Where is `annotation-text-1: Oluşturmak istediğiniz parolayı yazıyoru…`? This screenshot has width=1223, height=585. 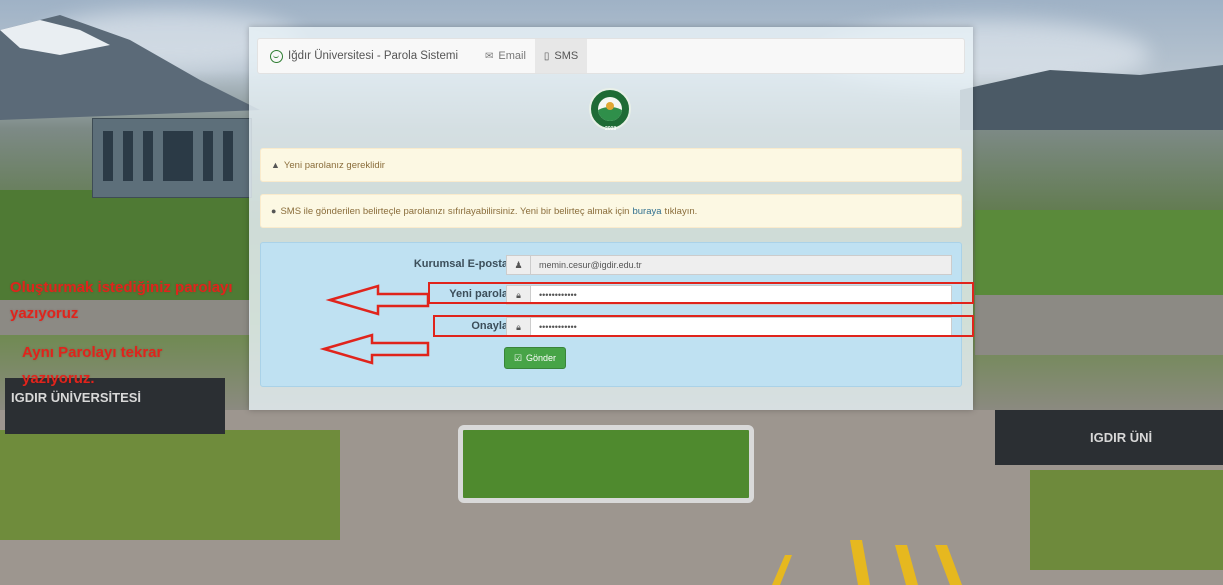
annotation-text-1: Oluşturmak istediğiniz parolayı yazıyoru… is located at coordinates (121, 301).